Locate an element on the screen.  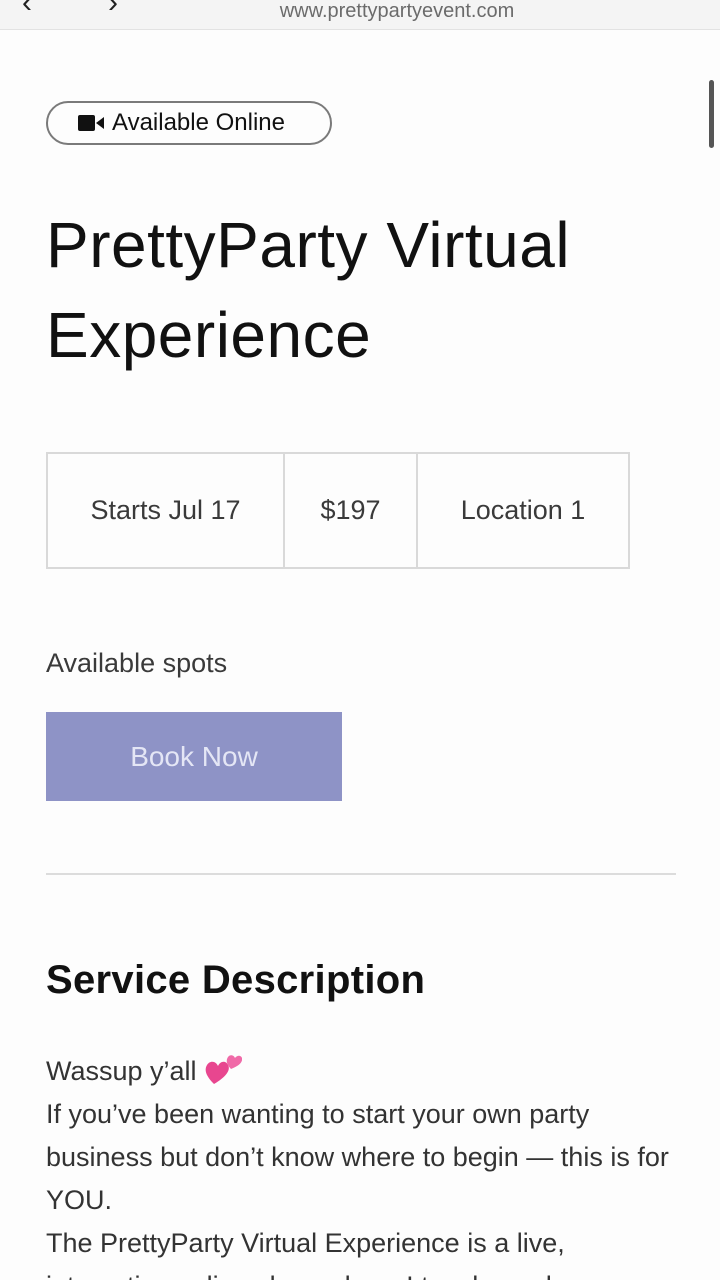
browser-url-bar: ‹ › www.prettypartyevent.com is located at coordinates (360, 15).